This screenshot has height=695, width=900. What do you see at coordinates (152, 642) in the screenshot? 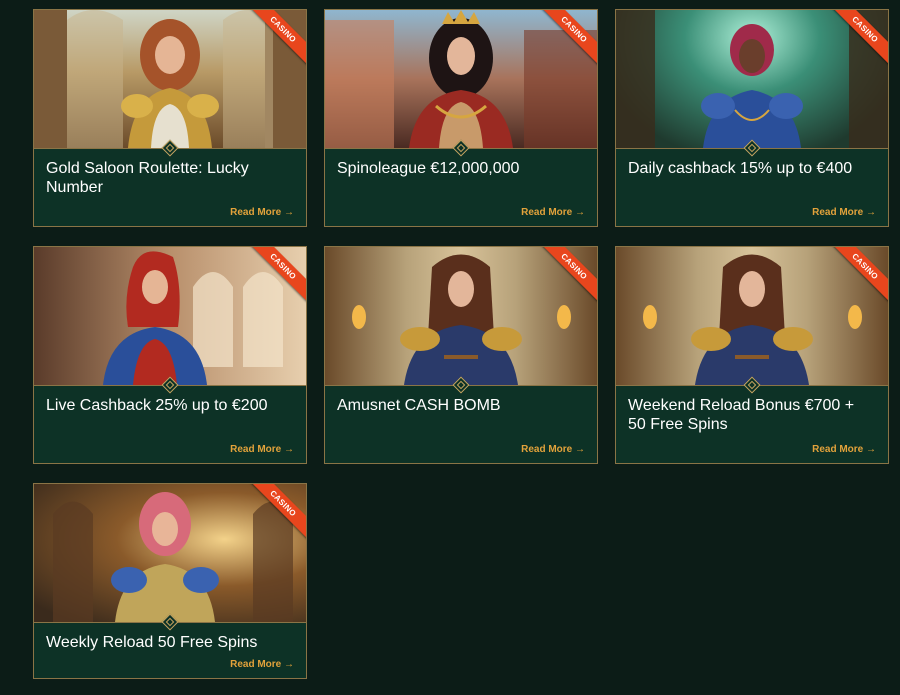
I see `promo-title: Weekly Reload 50 Free Spins` at bounding box center [152, 642].